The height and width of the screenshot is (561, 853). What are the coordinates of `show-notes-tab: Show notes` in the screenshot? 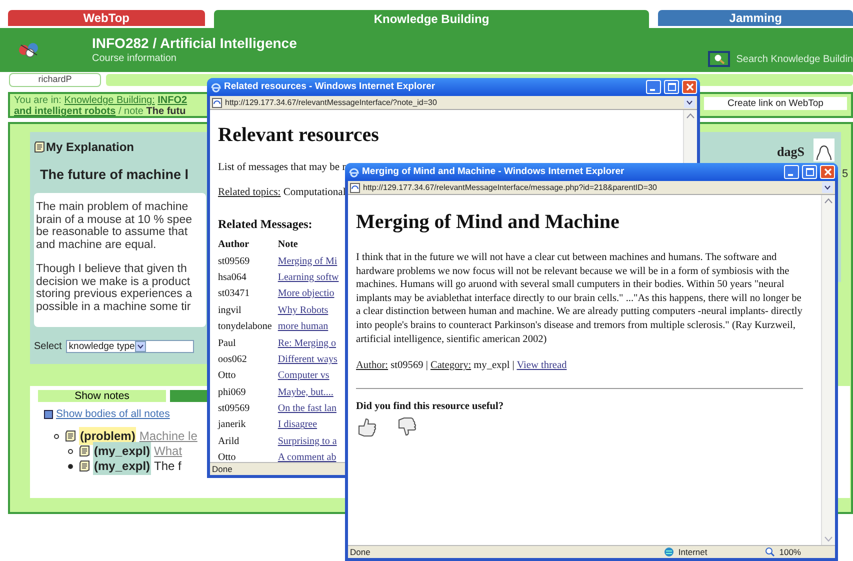 It's located at (102, 396).